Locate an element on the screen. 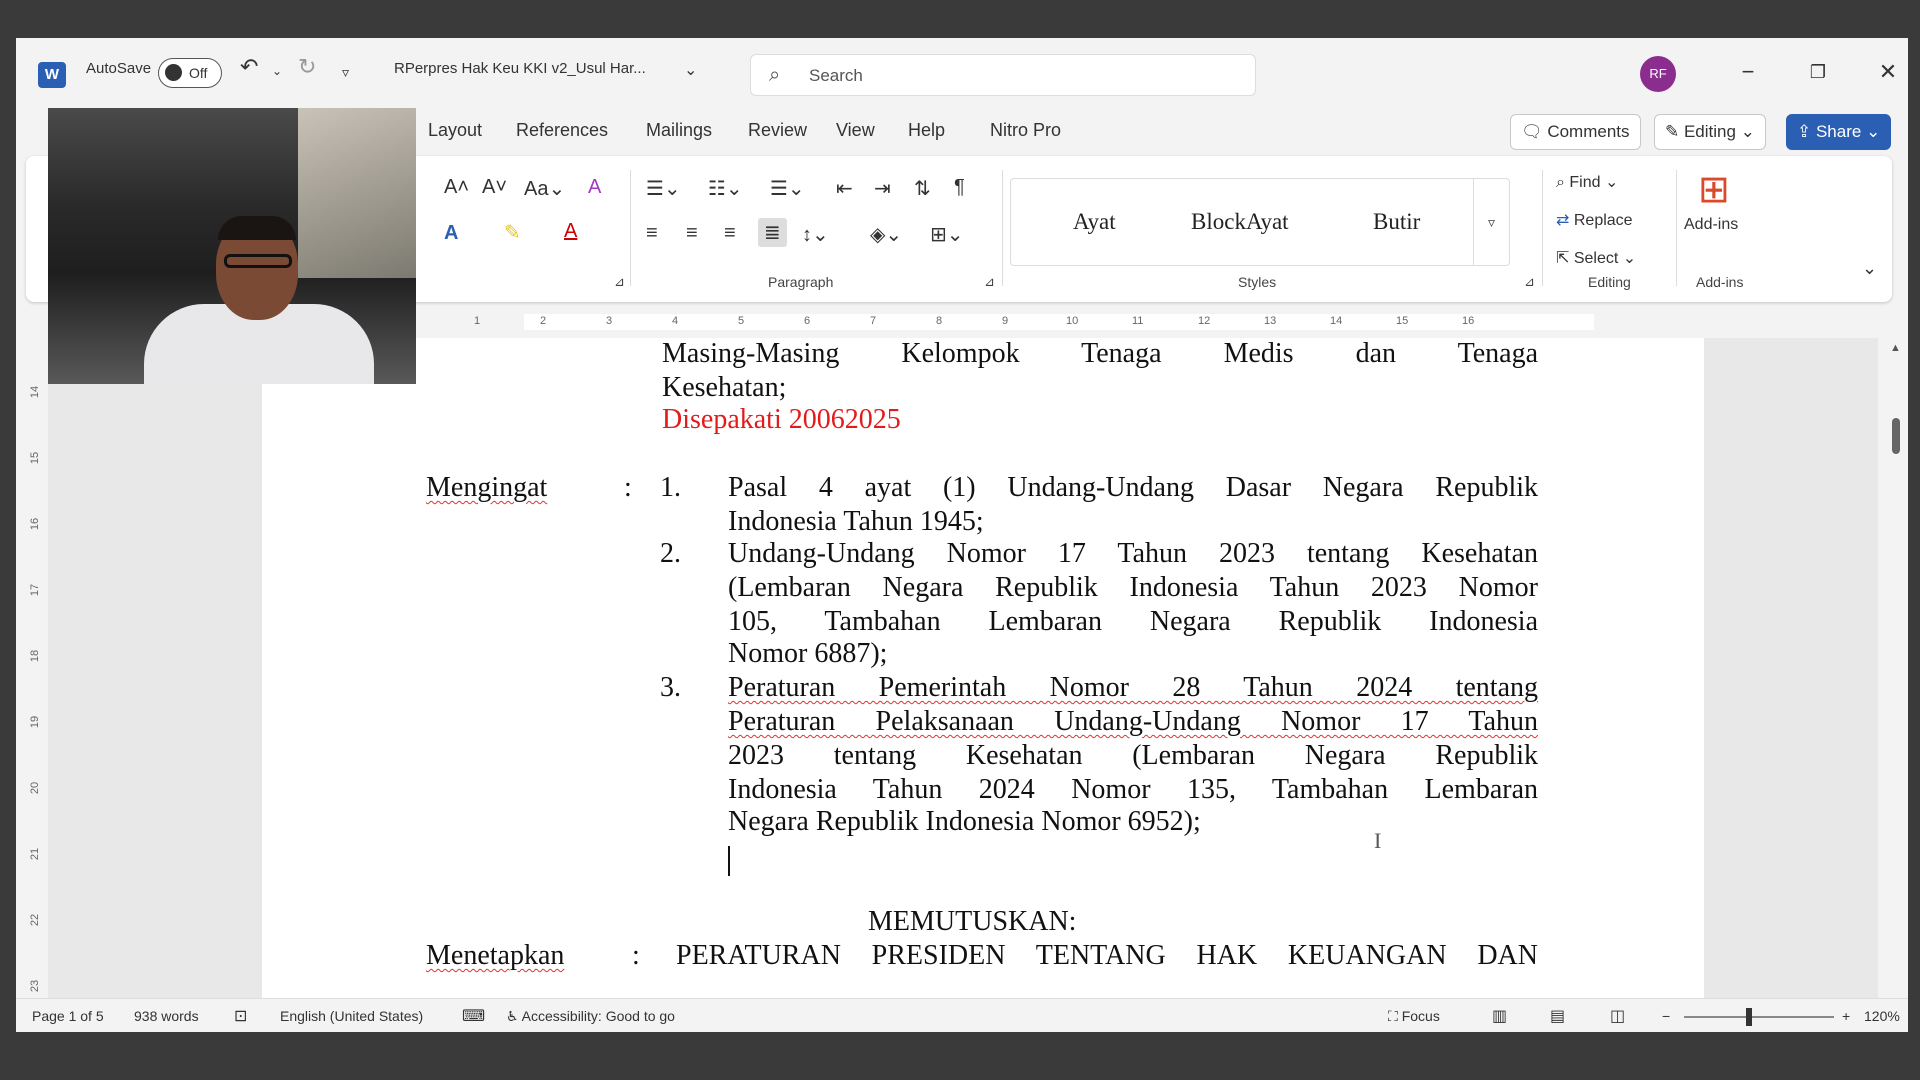 The image size is (1920, 1080). focus-button: ⛶ Focus is located at coordinates (1414, 1016).